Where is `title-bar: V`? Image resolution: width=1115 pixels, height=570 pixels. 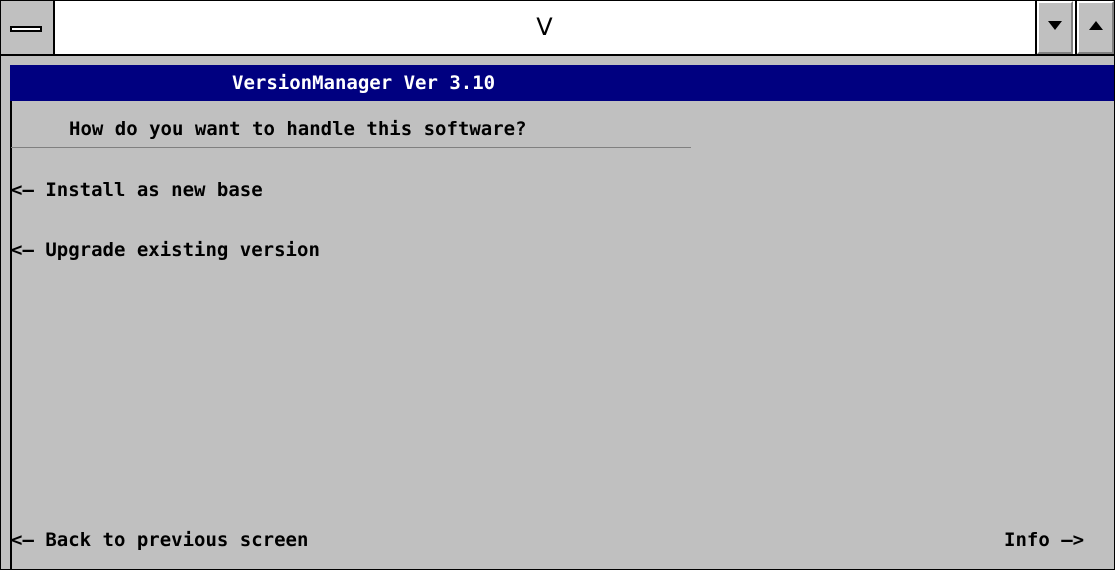 title-bar: V is located at coordinates (557, 28).